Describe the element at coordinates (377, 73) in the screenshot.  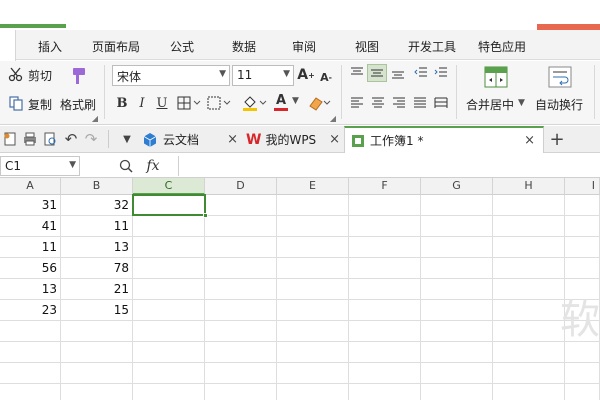
I see `align-middle-button` at that location.